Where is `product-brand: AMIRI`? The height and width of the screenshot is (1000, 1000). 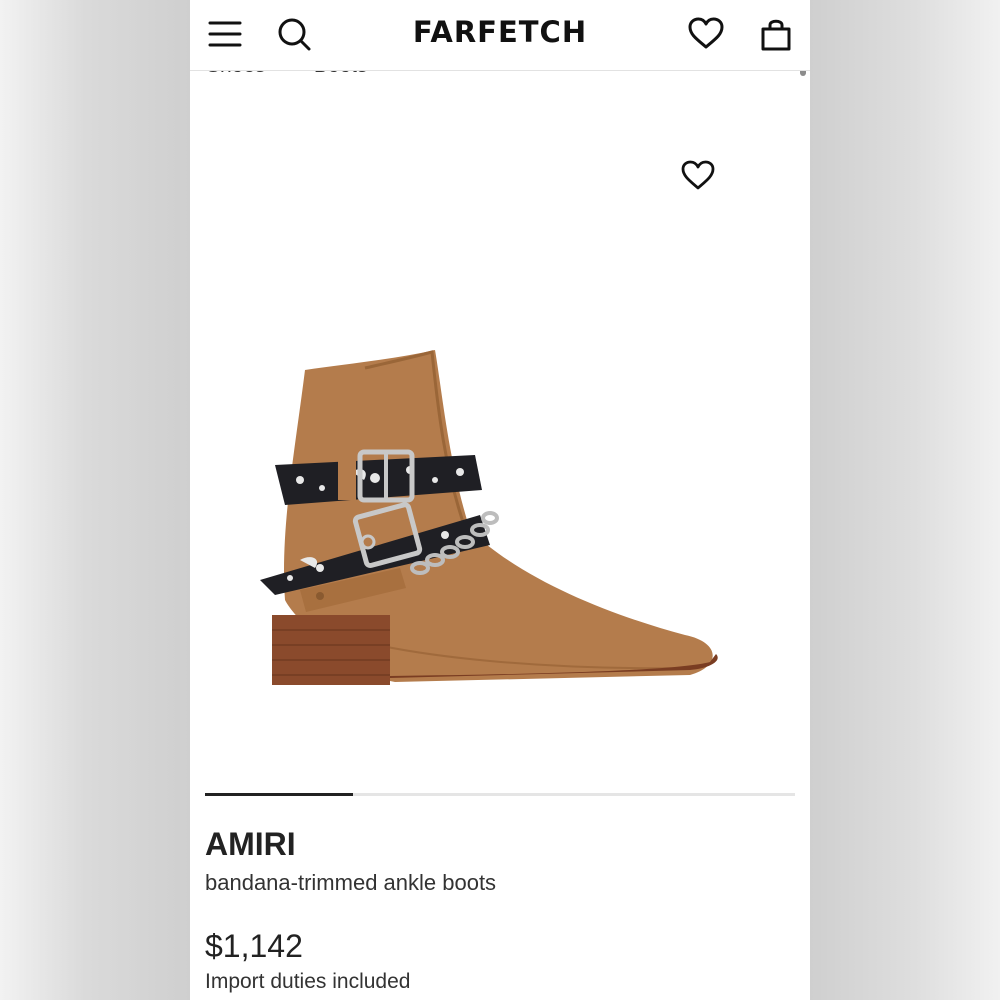
product-brand: AMIRI is located at coordinates (250, 844).